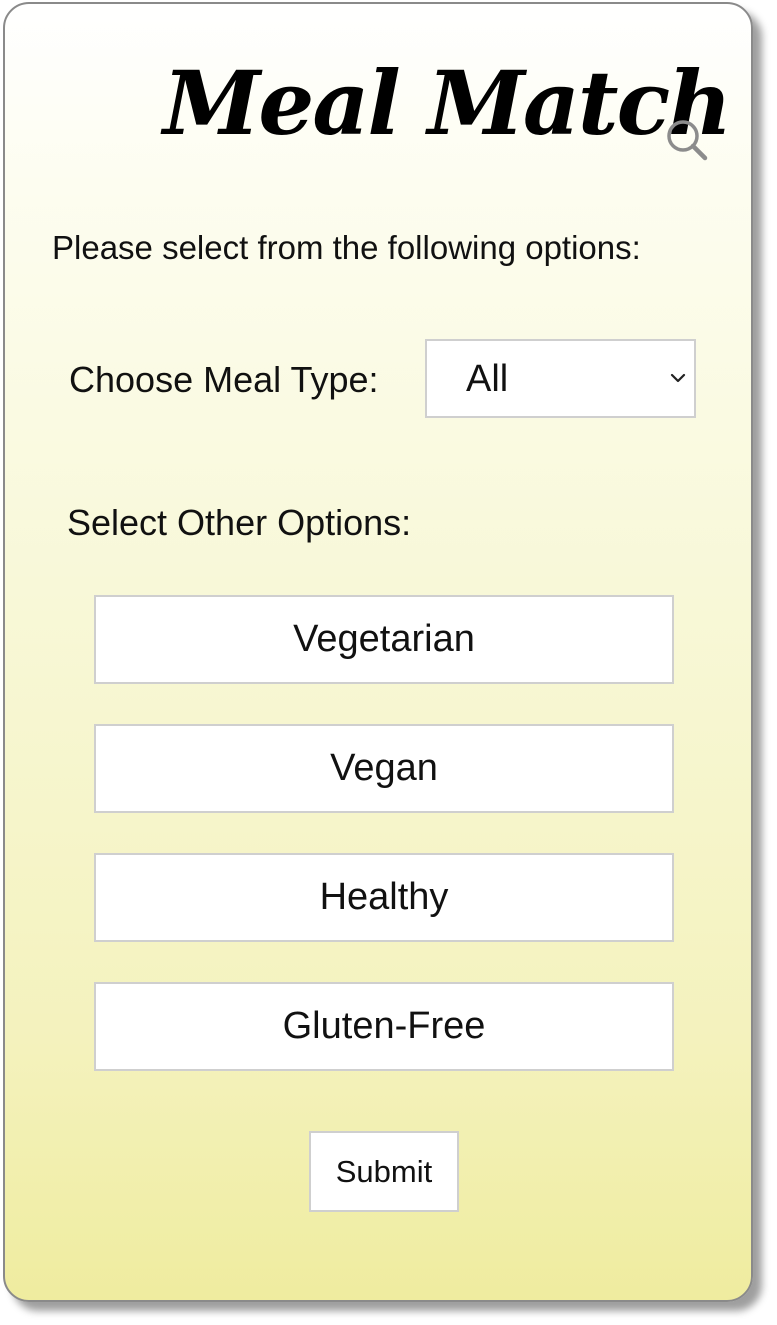  I want to click on submit-button: Submit, so click(384, 1171).